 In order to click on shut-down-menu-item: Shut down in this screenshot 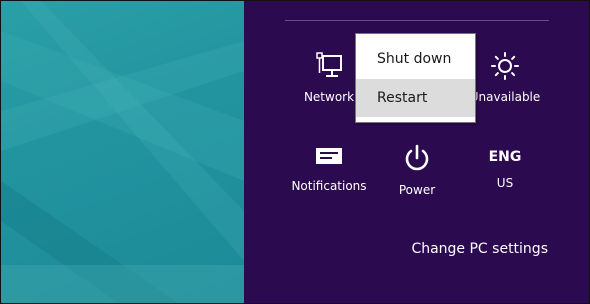, I will do `click(415, 59)`.